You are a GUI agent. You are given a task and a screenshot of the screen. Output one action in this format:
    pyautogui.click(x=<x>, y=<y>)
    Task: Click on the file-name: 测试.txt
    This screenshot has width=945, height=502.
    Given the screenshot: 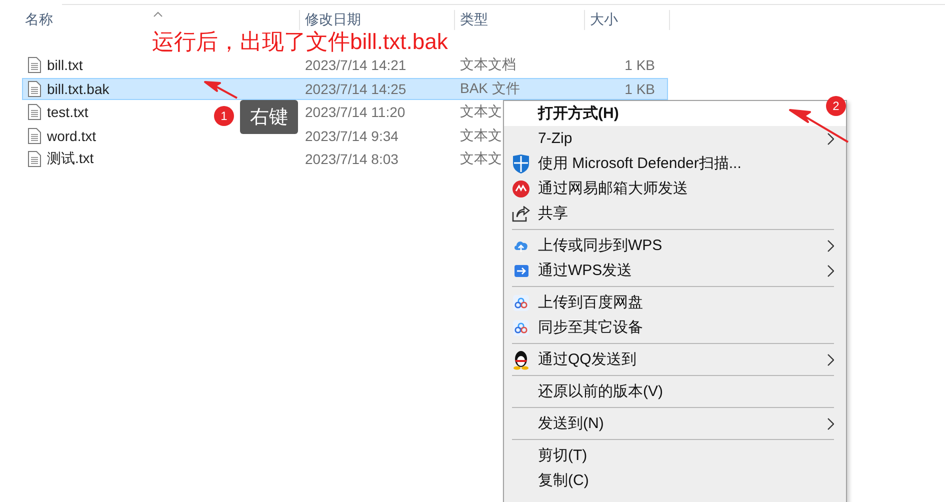 What is the action you would take?
    pyautogui.click(x=70, y=159)
    